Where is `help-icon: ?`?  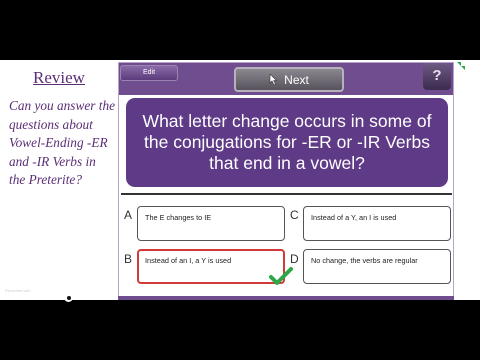 help-icon: ? is located at coordinates (437, 75).